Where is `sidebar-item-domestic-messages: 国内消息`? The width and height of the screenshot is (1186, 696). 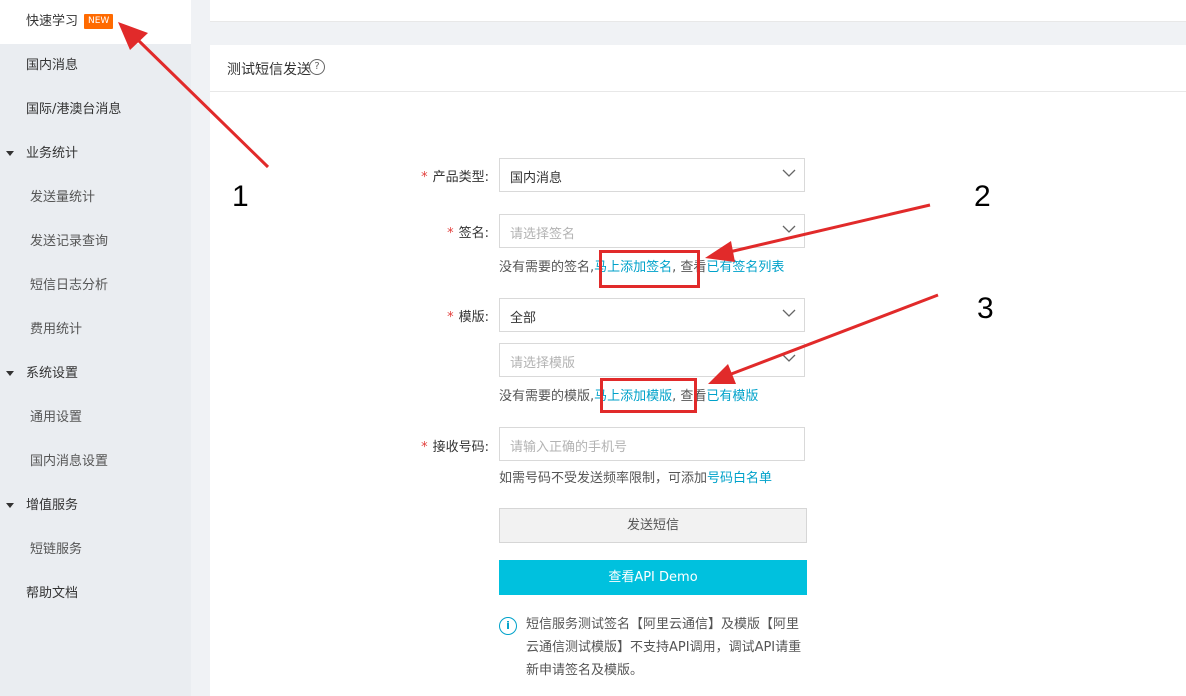
sidebar-item-domestic-messages: 国内消息 is located at coordinates (95, 66).